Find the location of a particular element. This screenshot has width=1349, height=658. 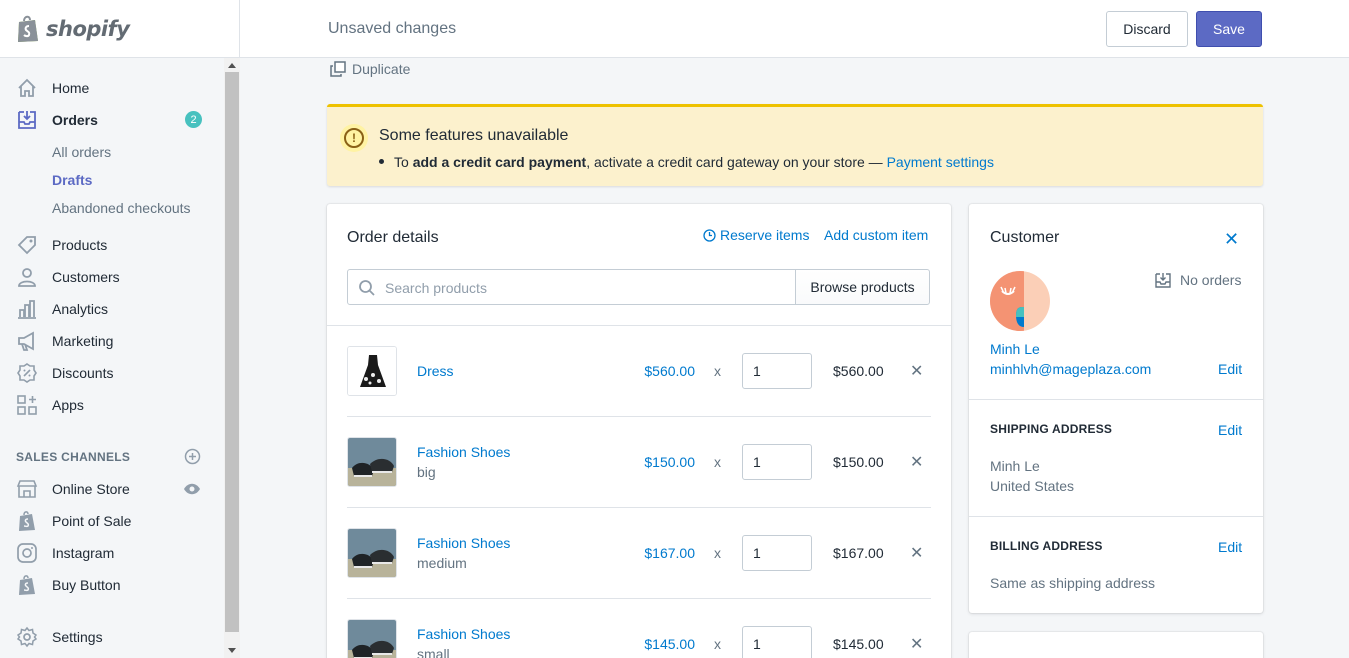

tag-icon is located at coordinates (26, 245).